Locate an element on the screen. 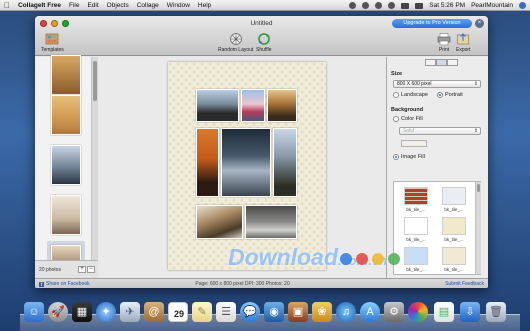 The image size is (530, 331). trash-dock-icon: 🗑 is located at coordinates (496, 312).